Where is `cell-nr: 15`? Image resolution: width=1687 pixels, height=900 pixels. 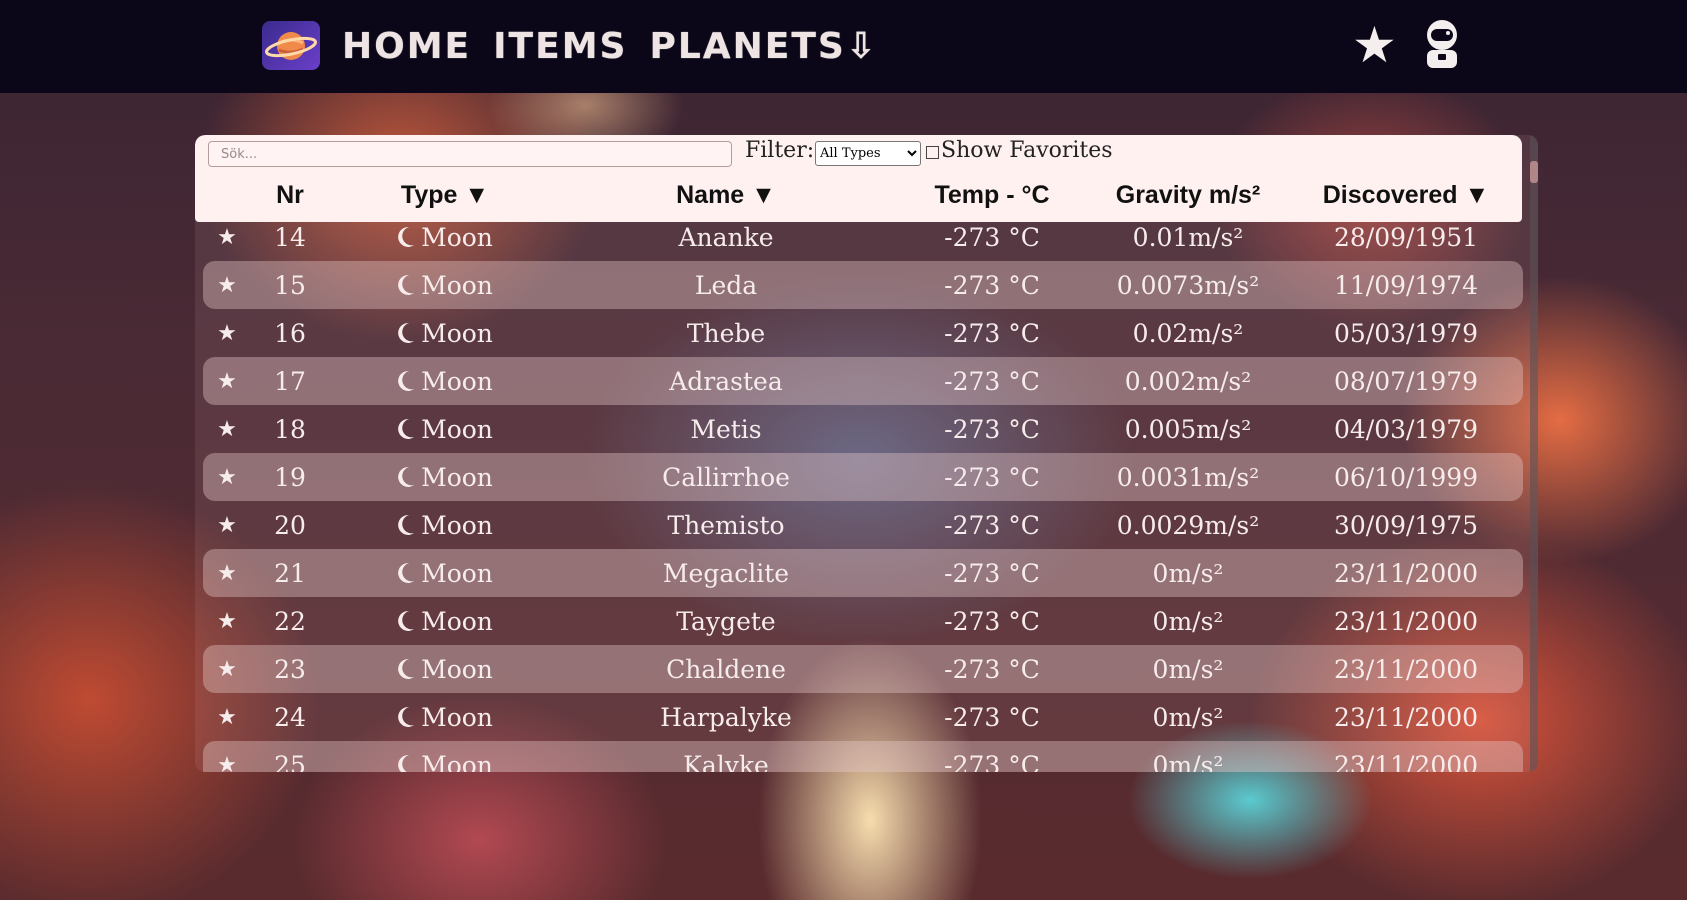
cell-nr: 15 is located at coordinates (290, 285).